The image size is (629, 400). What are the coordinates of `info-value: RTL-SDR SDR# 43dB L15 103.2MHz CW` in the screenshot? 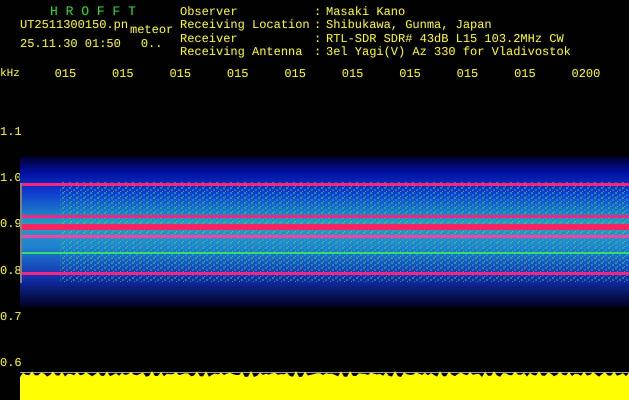 It's located at (445, 40).